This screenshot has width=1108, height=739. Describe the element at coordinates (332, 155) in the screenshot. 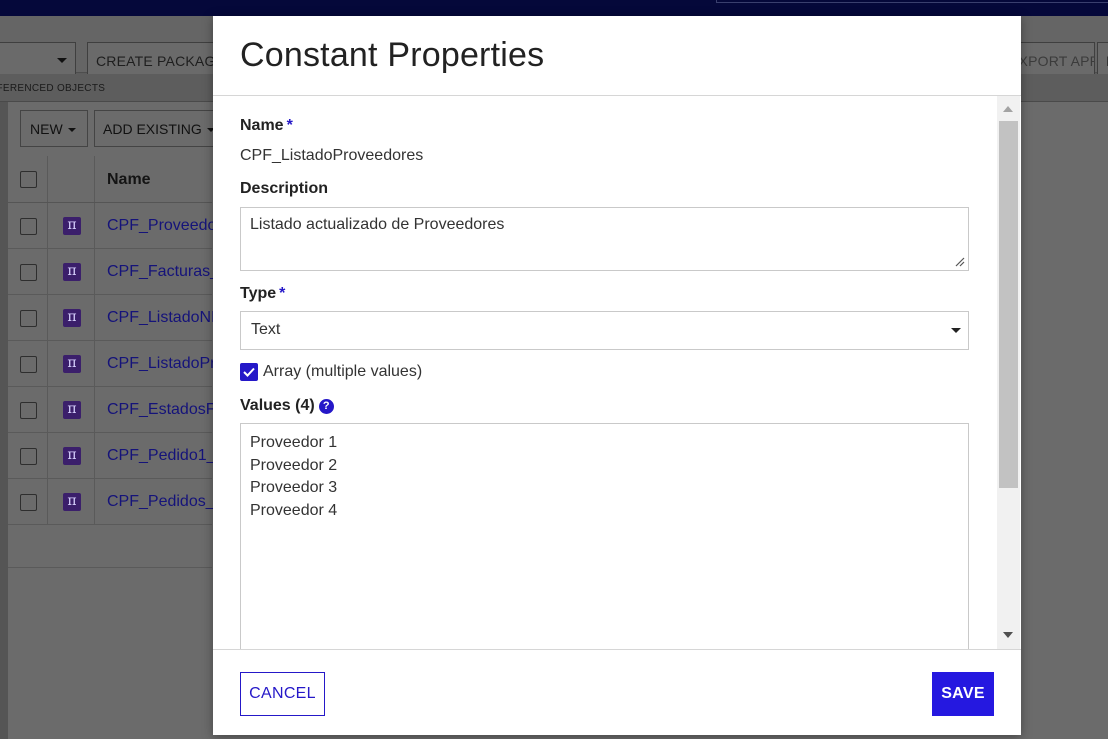

I see `name-value: CPF_ListadoProveedores` at that location.